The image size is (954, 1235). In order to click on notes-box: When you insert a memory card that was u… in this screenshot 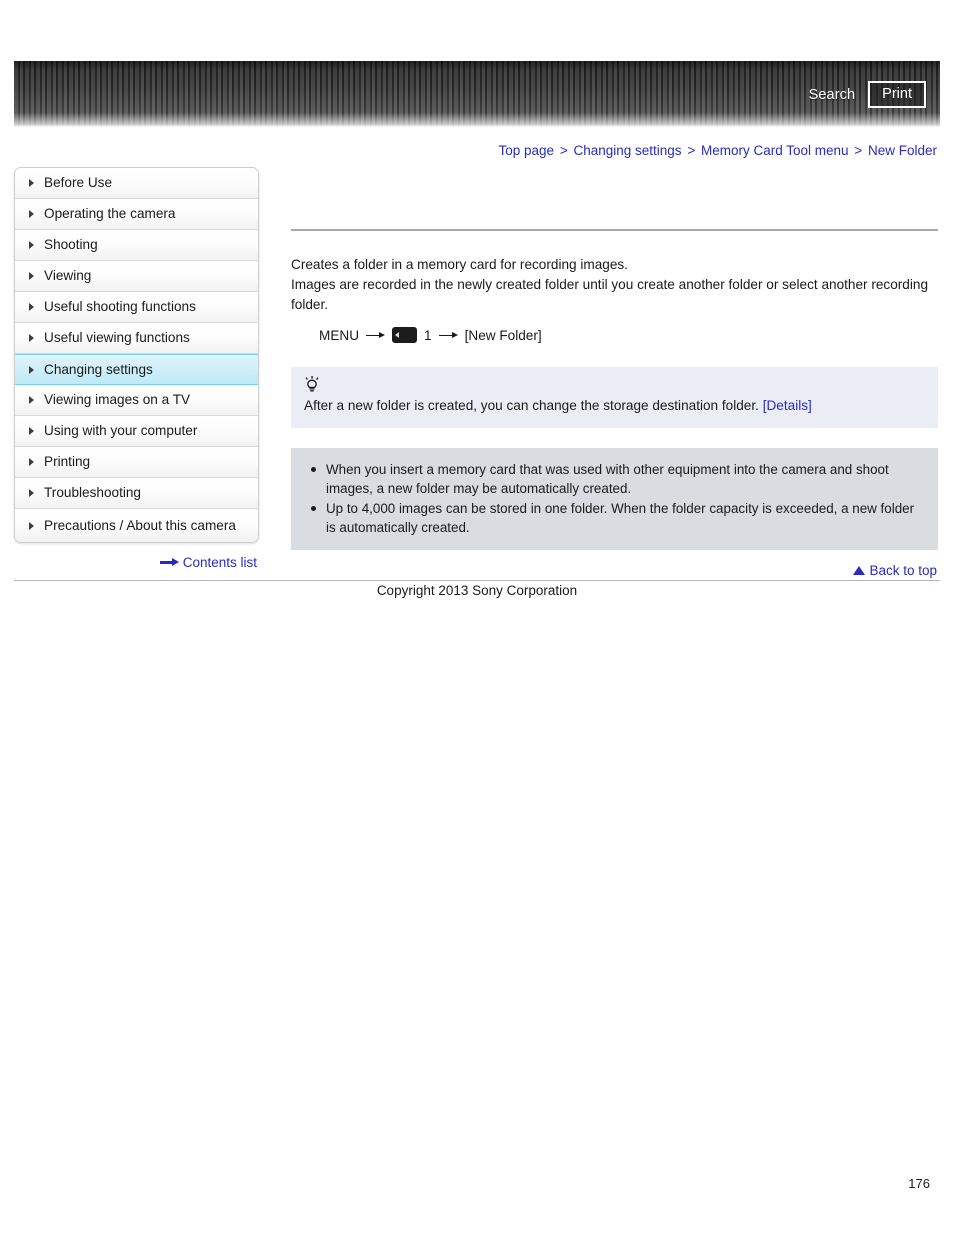, I will do `click(614, 499)`.